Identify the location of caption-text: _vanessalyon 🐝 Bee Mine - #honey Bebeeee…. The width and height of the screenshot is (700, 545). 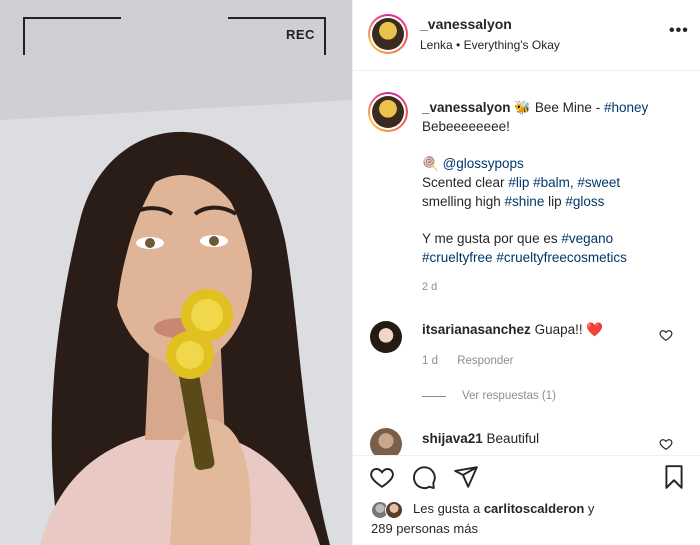
(557, 182).